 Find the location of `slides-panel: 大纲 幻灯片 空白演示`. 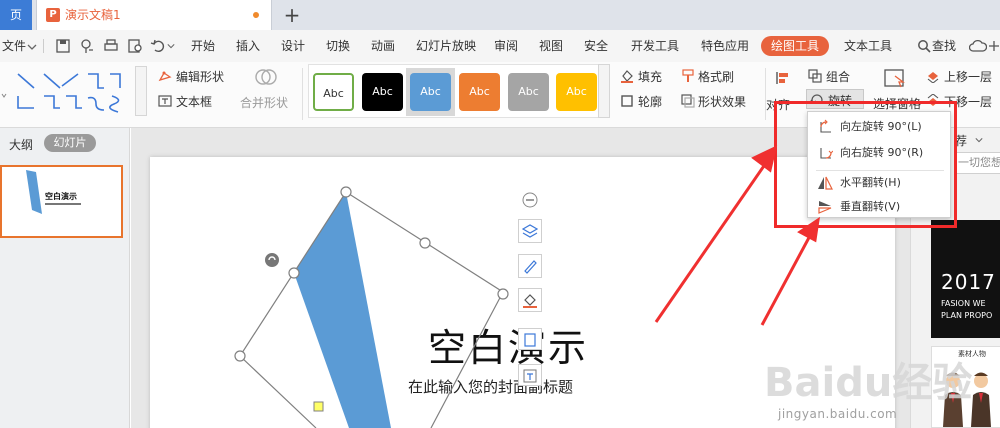

slides-panel: 大纲 幻灯片 空白演示 is located at coordinates (65, 278).